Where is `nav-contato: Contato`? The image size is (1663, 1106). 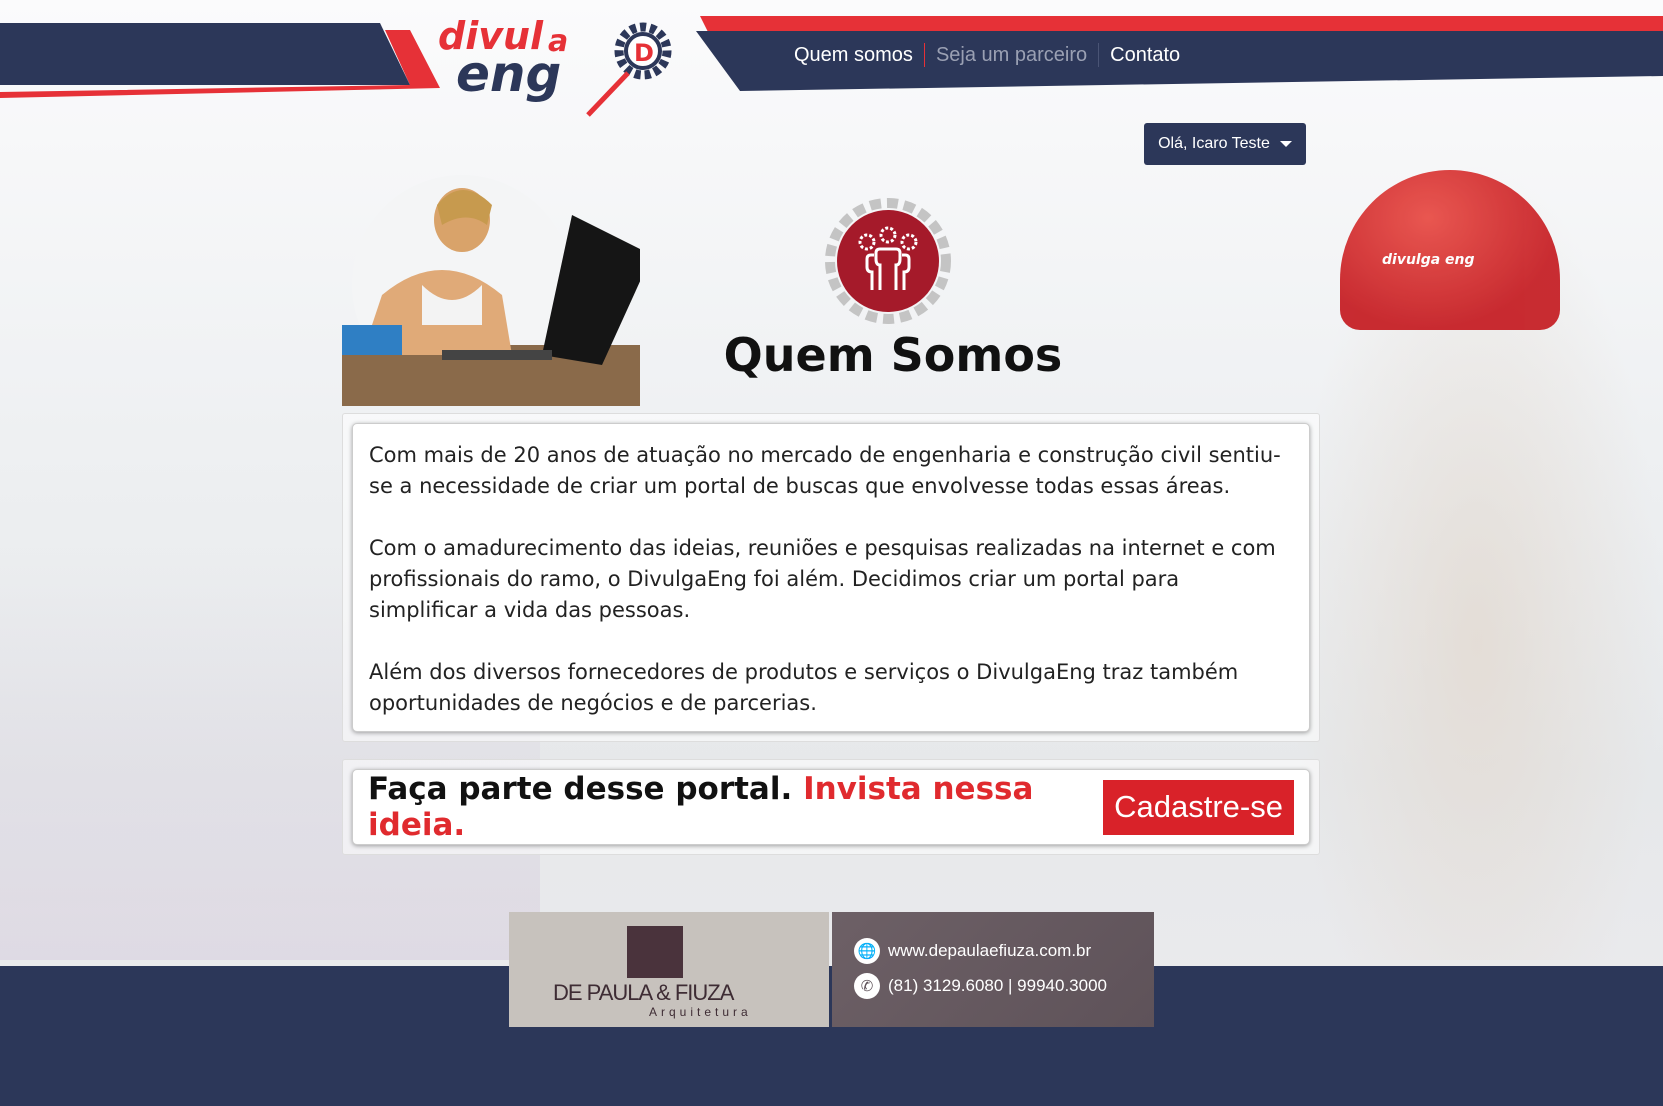
nav-contato: Contato is located at coordinates (1145, 55).